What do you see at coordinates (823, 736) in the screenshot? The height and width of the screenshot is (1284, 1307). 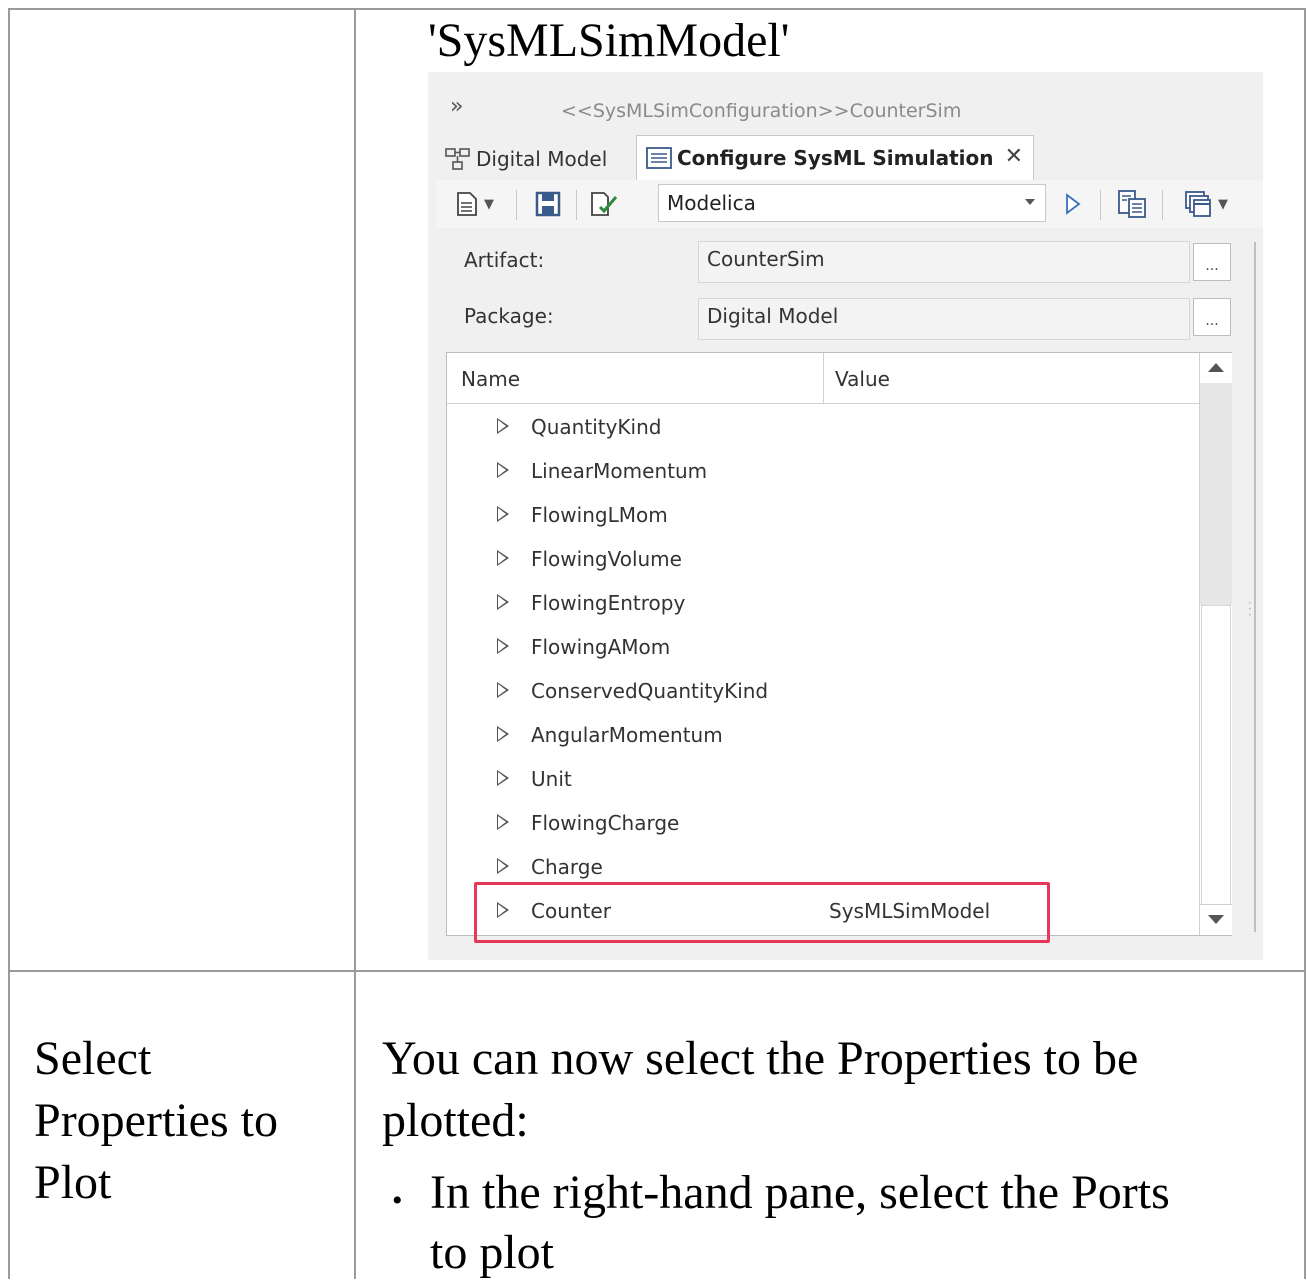 I see `grid-row: AngularMomentum` at bounding box center [823, 736].